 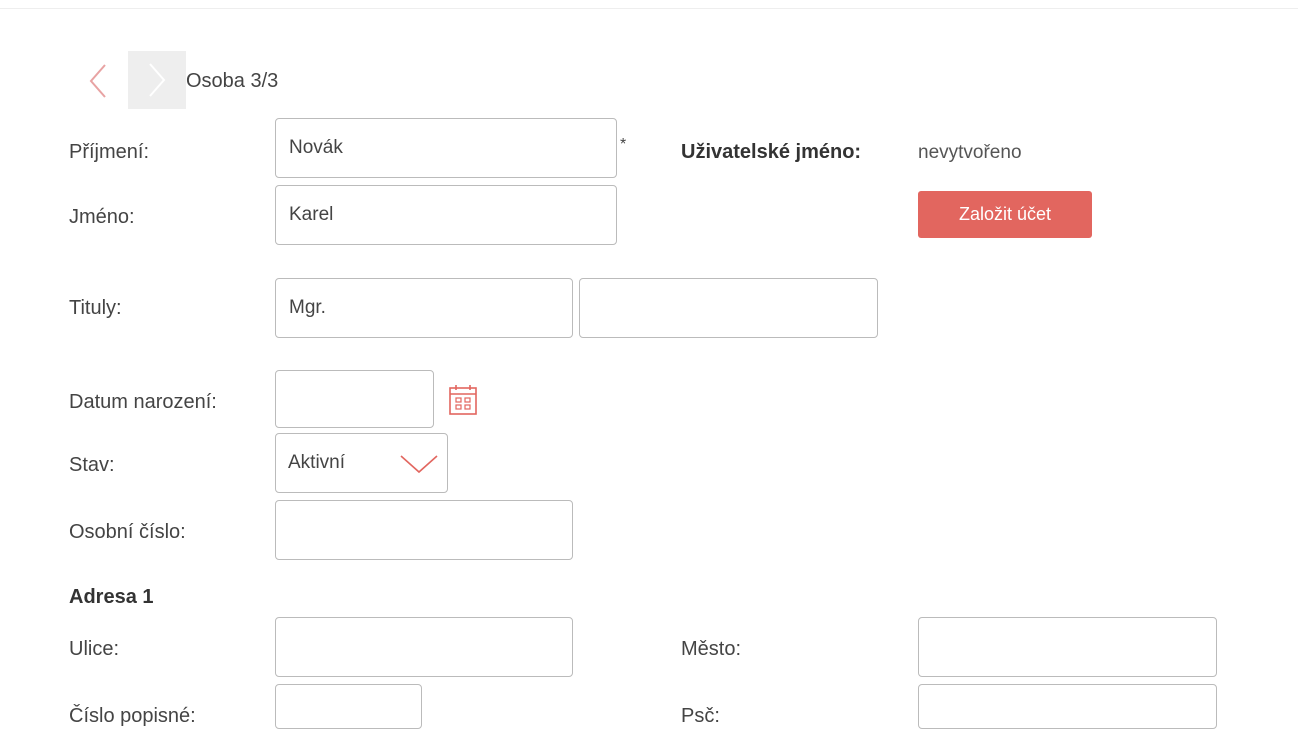 What do you see at coordinates (728, 308) in the screenshot?
I see `title-after-input` at bounding box center [728, 308].